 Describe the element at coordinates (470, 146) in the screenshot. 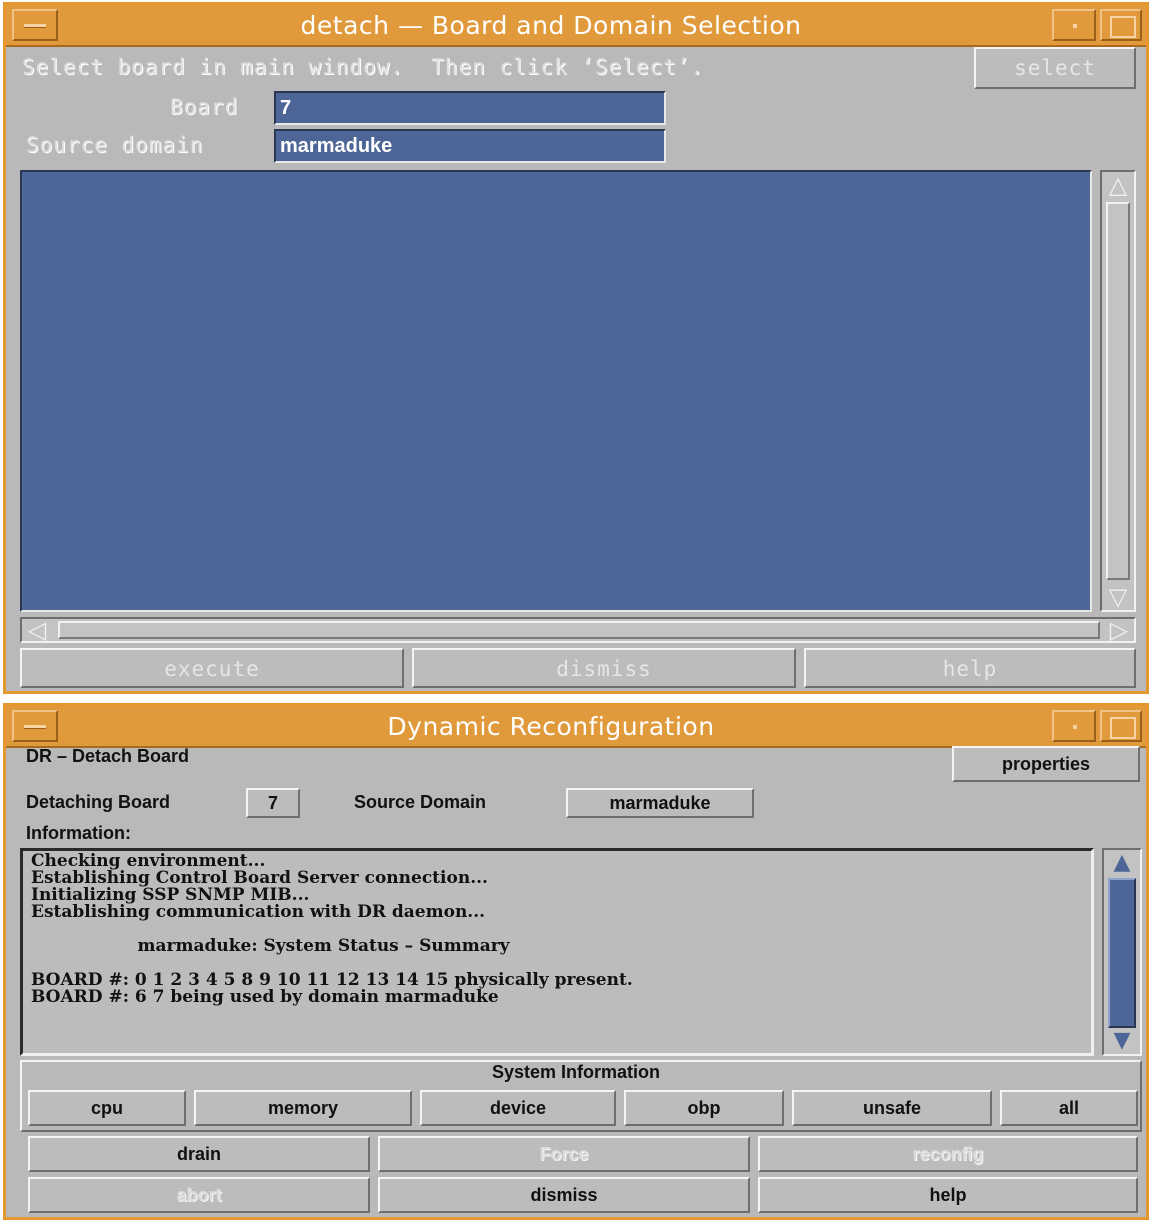

I see `source-domain-field: marmaduke` at that location.